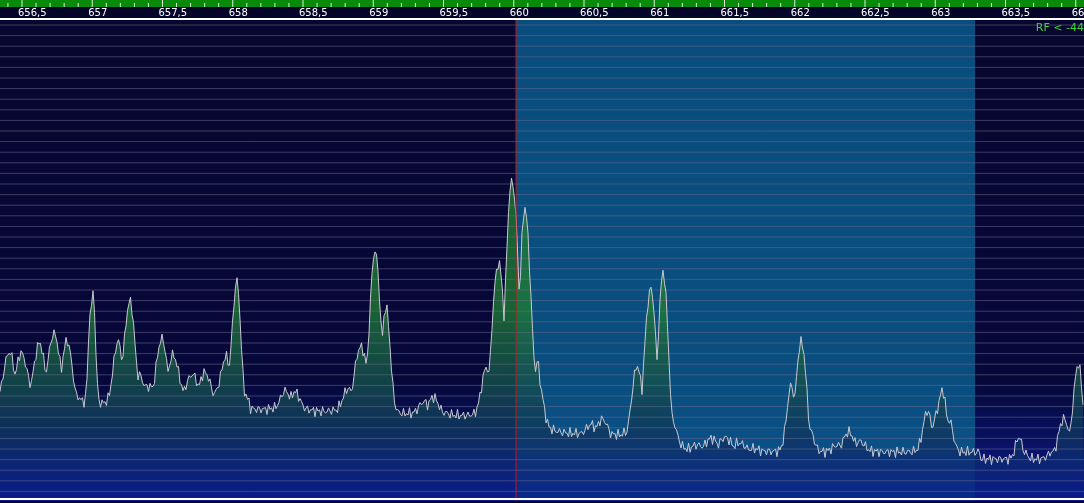  Describe the element at coordinates (379, 12) in the screenshot. I see `frequency-label: 659` at that location.